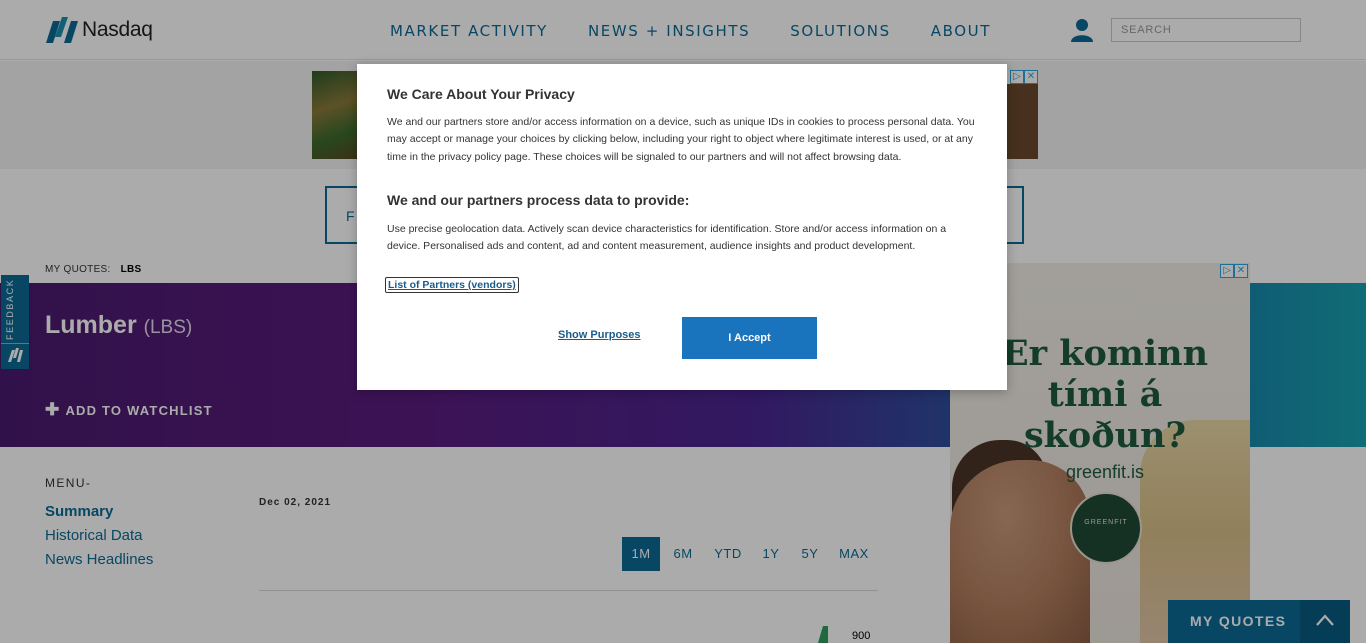 The width and height of the screenshot is (1366, 643). What do you see at coordinates (749, 338) in the screenshot?
I see `accept-button: I Accept` at bounding box center [749, 338].